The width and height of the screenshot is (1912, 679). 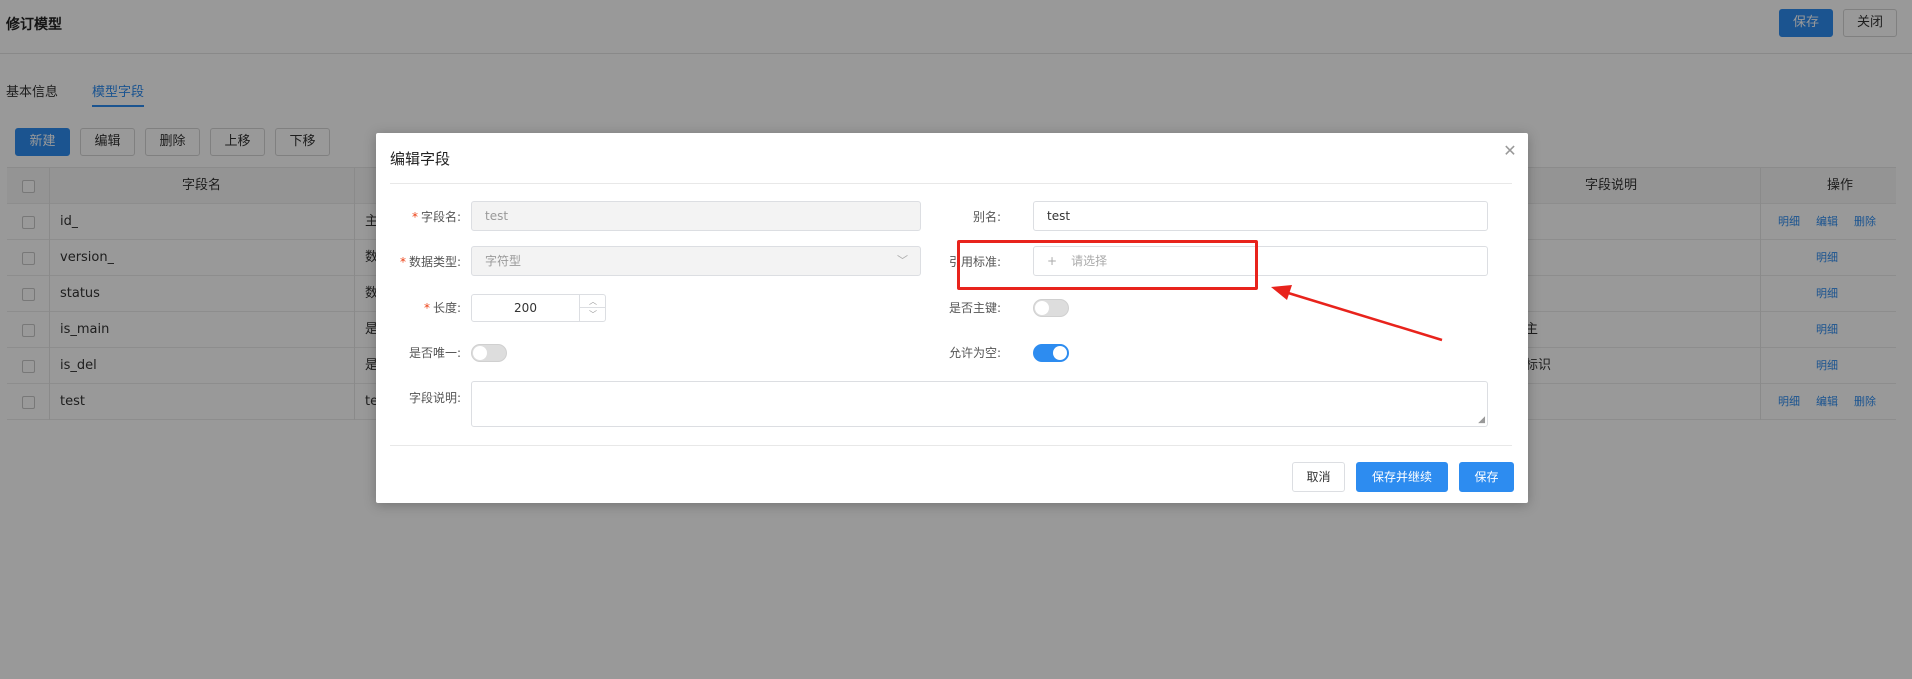 What do you see at coordinates (974, 308) in the screenshot?
I see `primary-key-label: 是否主键:` at bounding box center [974, 308].